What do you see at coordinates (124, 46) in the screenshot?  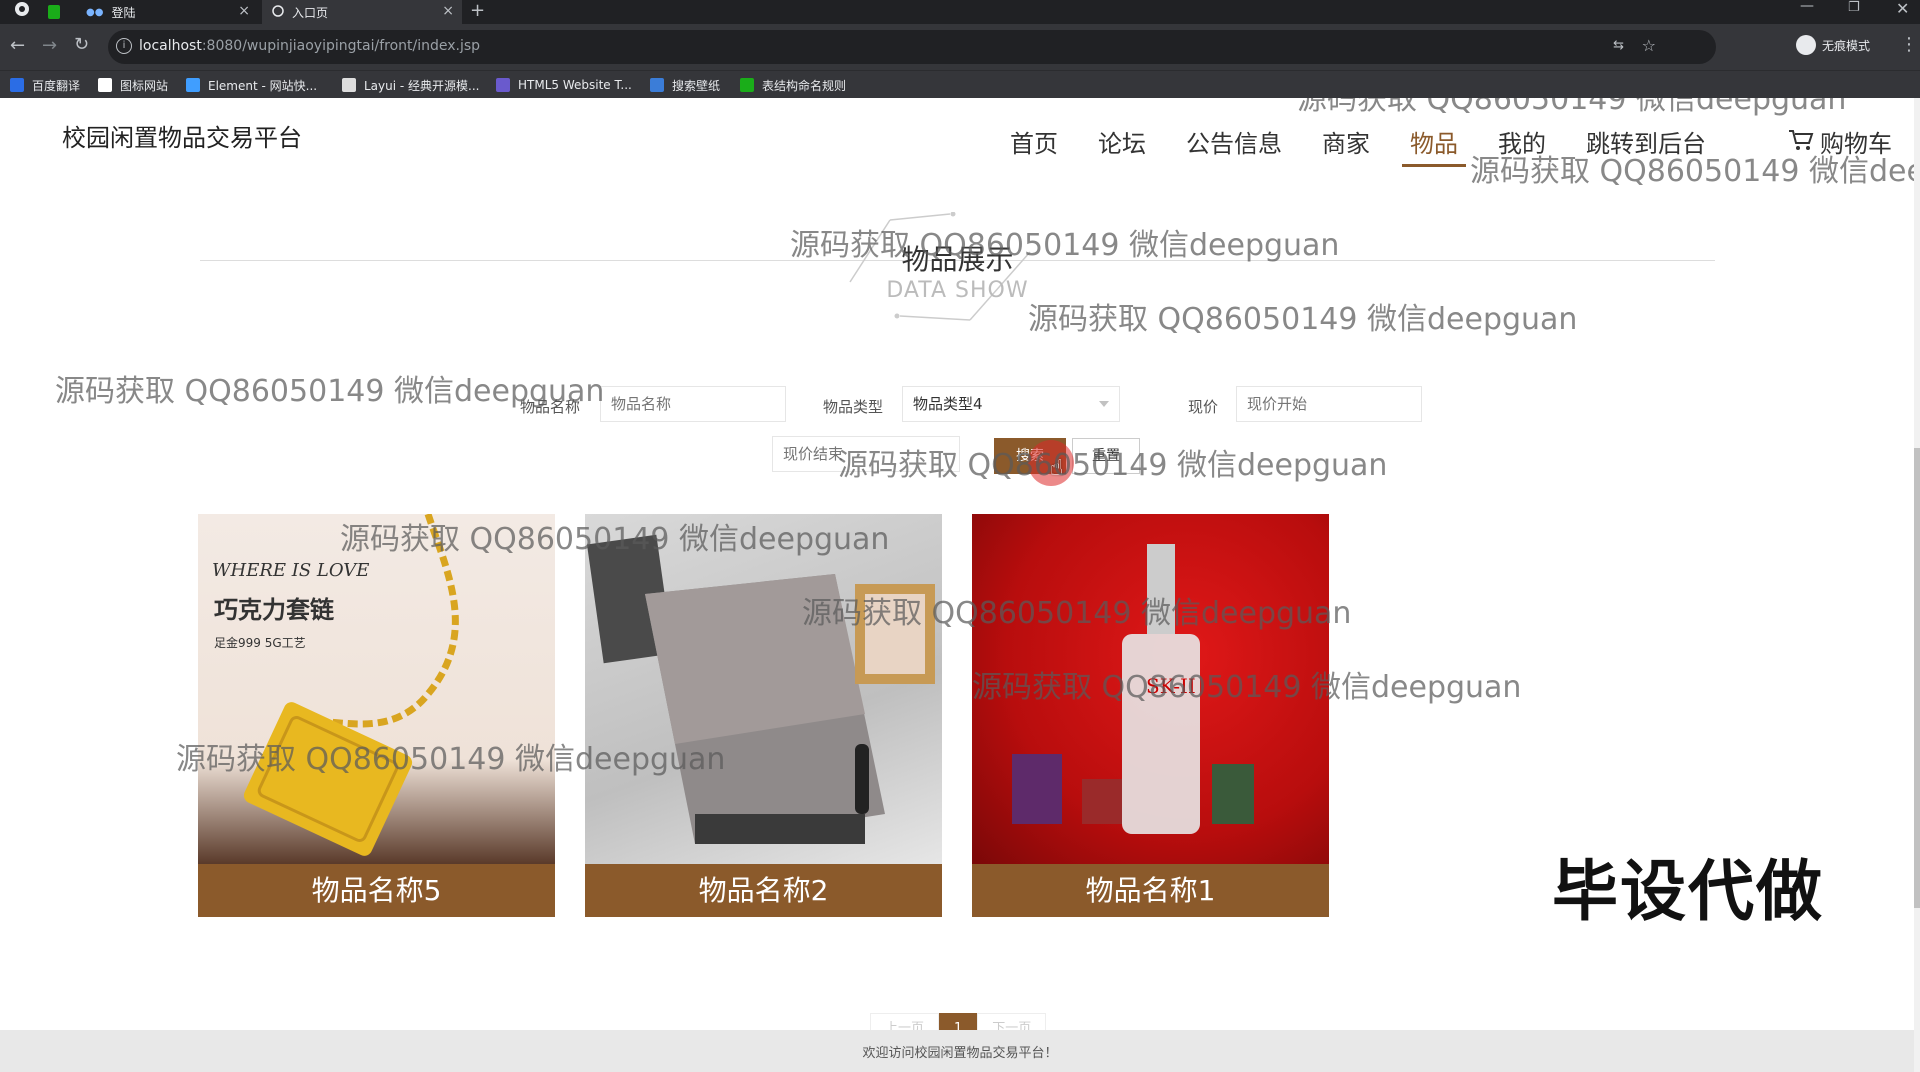 I see `info-icon: i` at bounding box center [124, 46].